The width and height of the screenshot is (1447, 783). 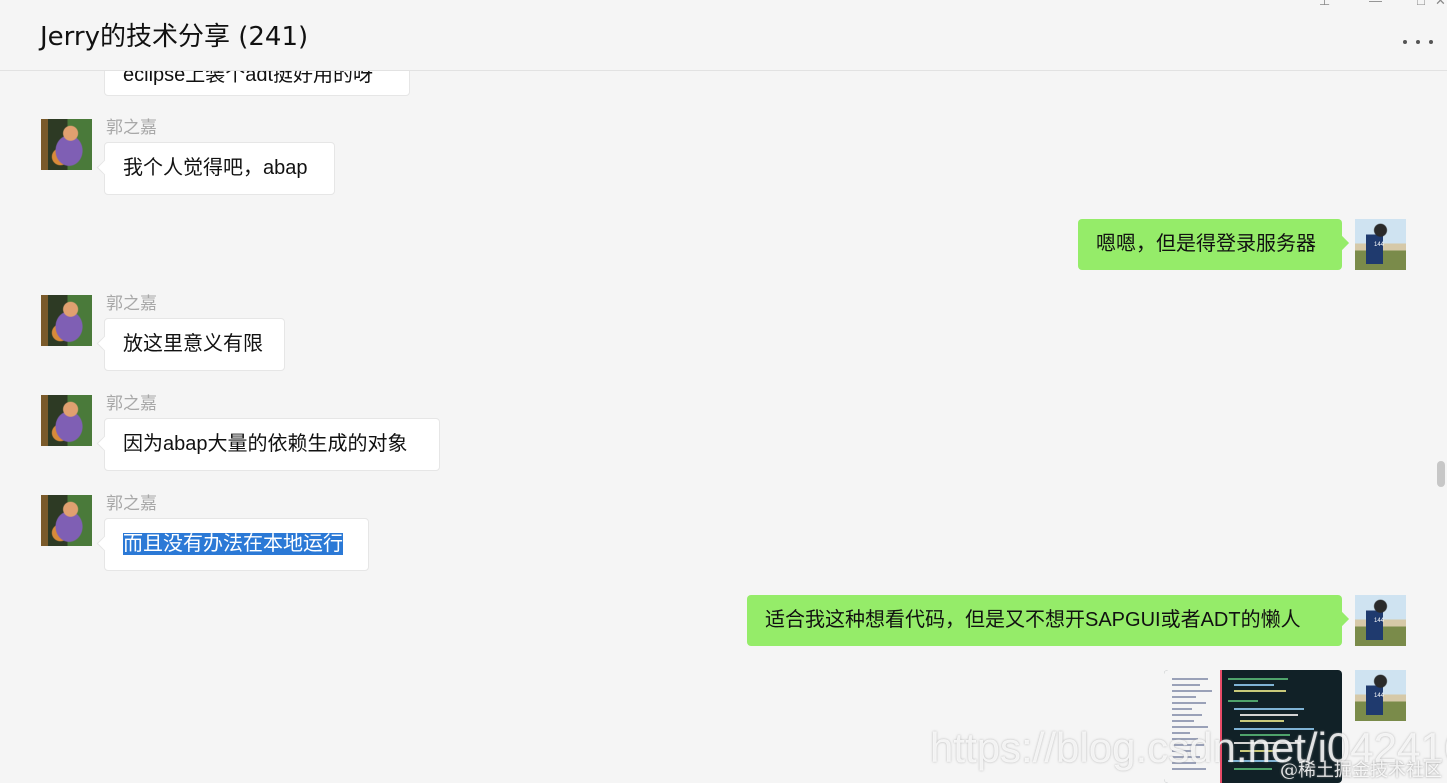 I want to click on more-icon, so click(x=1418, y=43).